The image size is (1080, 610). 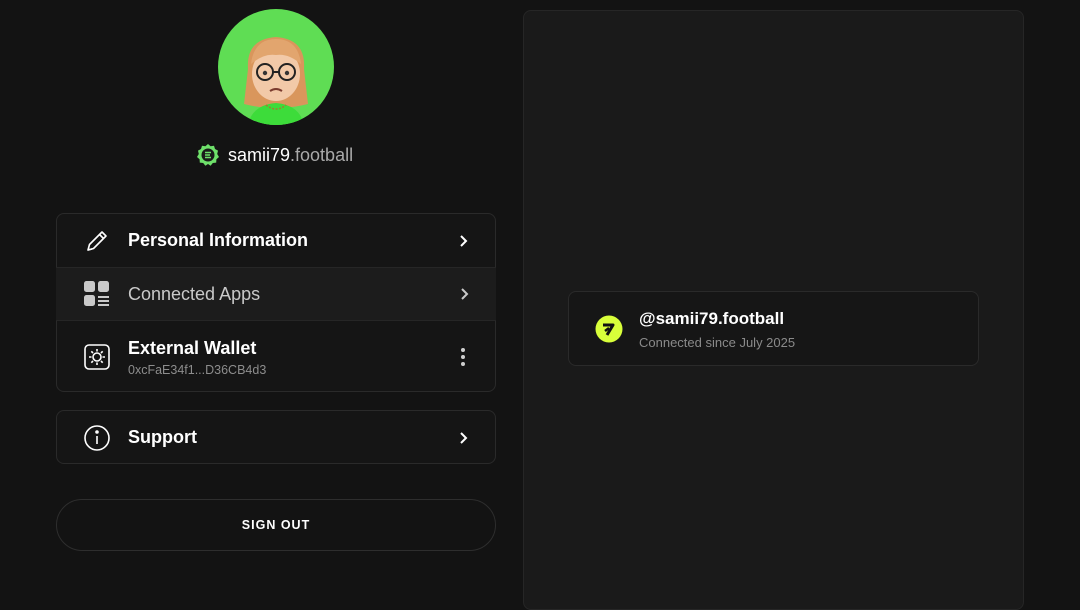 What do you see at coordinates (463, 357) in the screenshot?
I see `kebab-menu-icon` at bounding box center [463, 357].